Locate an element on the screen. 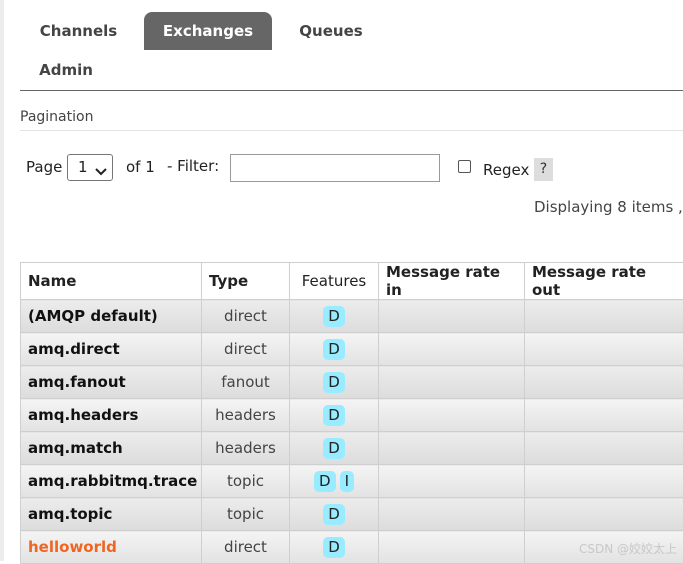 This screenshot has width=683, height=564. chevron-down-icon is located at coordinates (101, 171).